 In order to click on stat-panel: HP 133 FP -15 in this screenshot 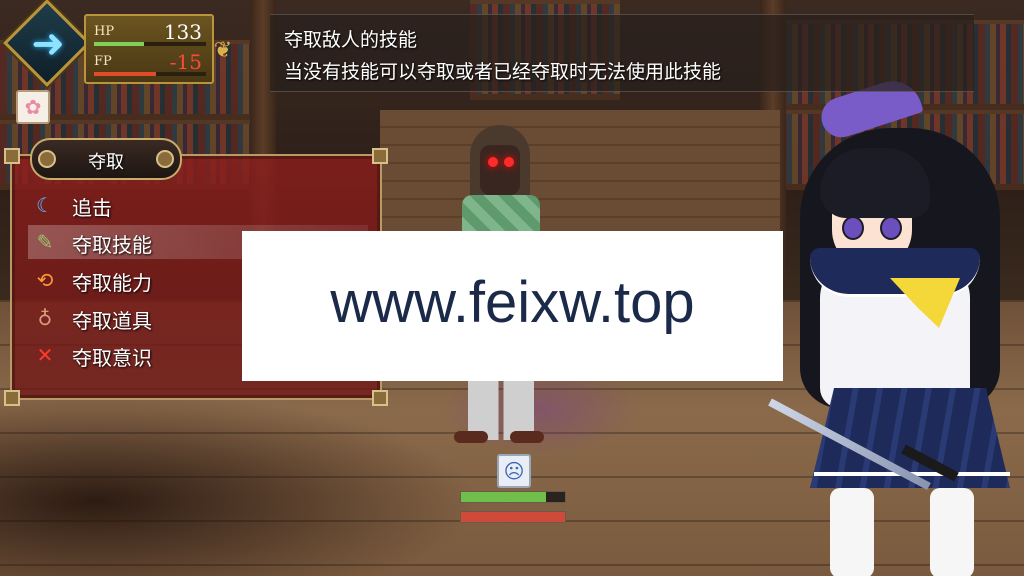, I will do `click(149, 49)`.